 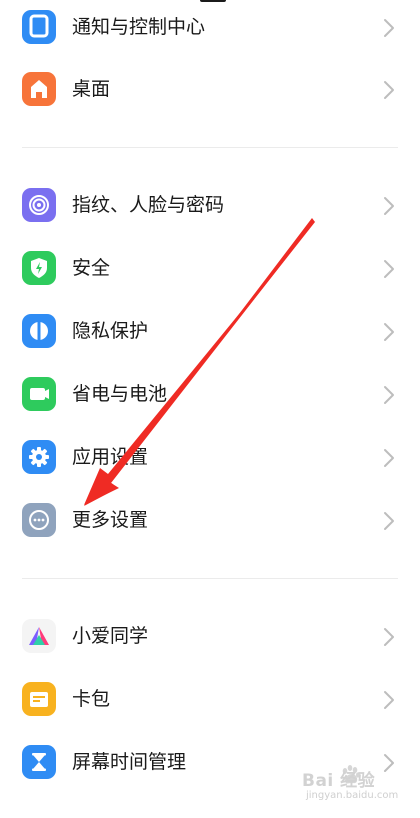 I want to click on settings-item-security: 安全, so click(x=210, y=268).